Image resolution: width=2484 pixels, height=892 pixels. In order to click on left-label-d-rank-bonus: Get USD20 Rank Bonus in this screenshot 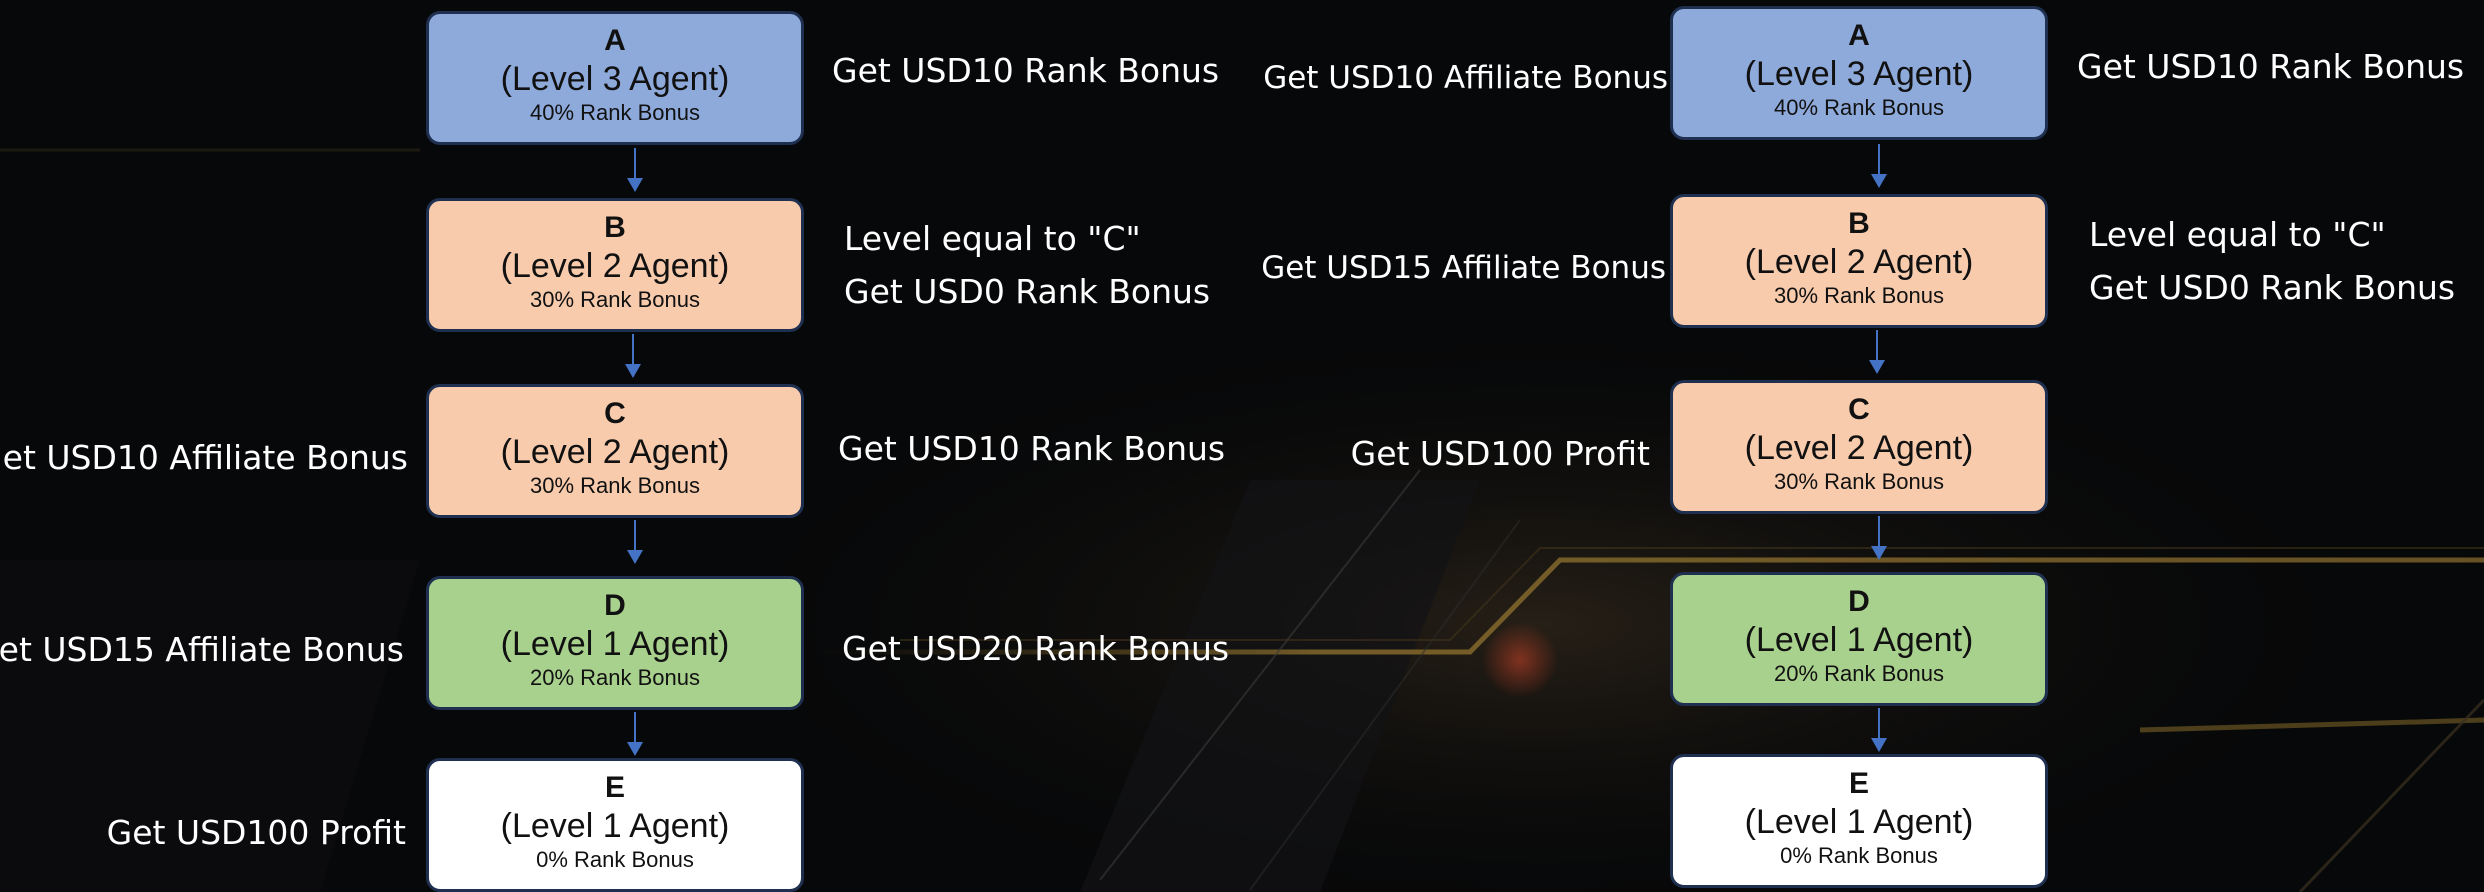, I will do `click(1036, 648)`.